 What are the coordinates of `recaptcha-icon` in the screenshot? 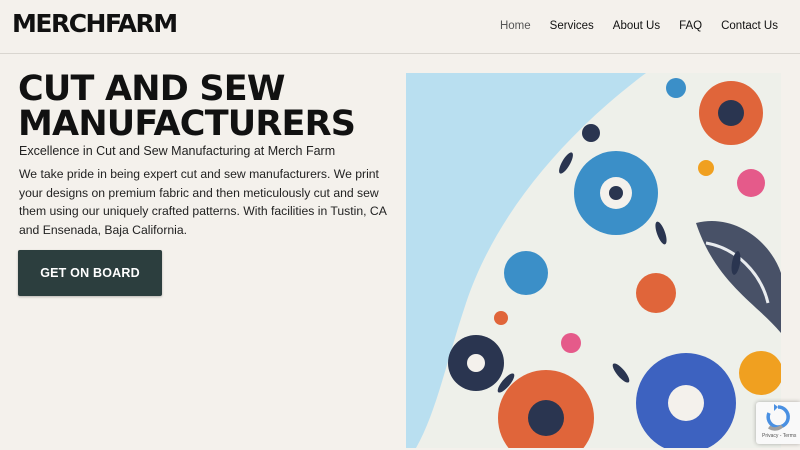 It's located at (778, 417).